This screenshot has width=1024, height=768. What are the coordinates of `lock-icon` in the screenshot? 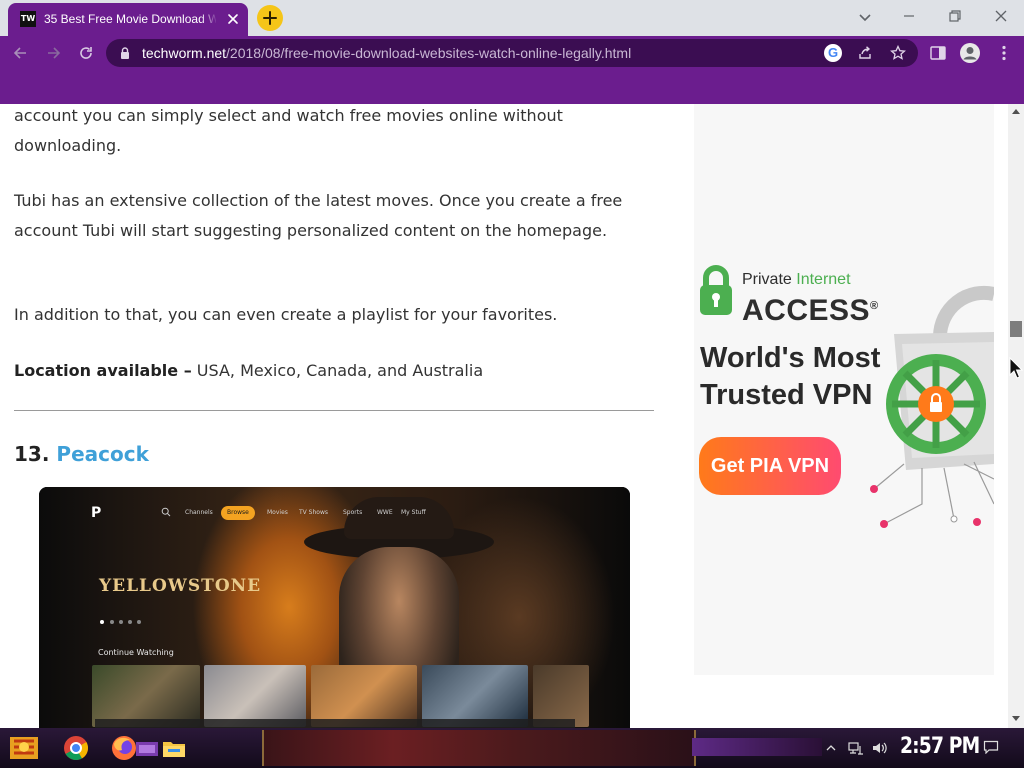 It's located at (125, 53).